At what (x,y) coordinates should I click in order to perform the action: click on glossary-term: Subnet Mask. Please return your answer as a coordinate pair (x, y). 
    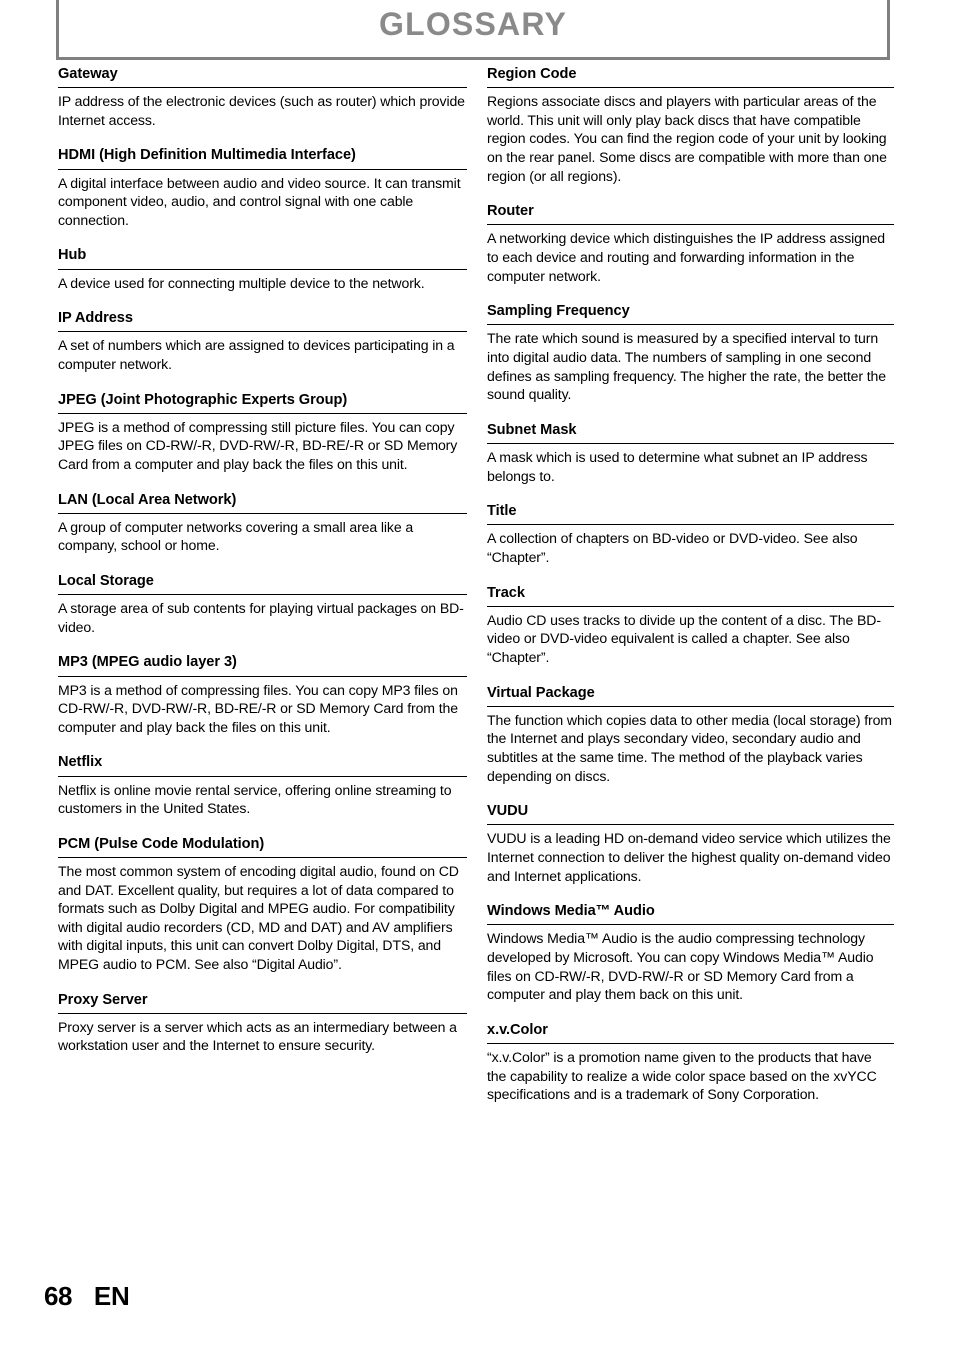
    Looking at the image, I should click on (690, 433).